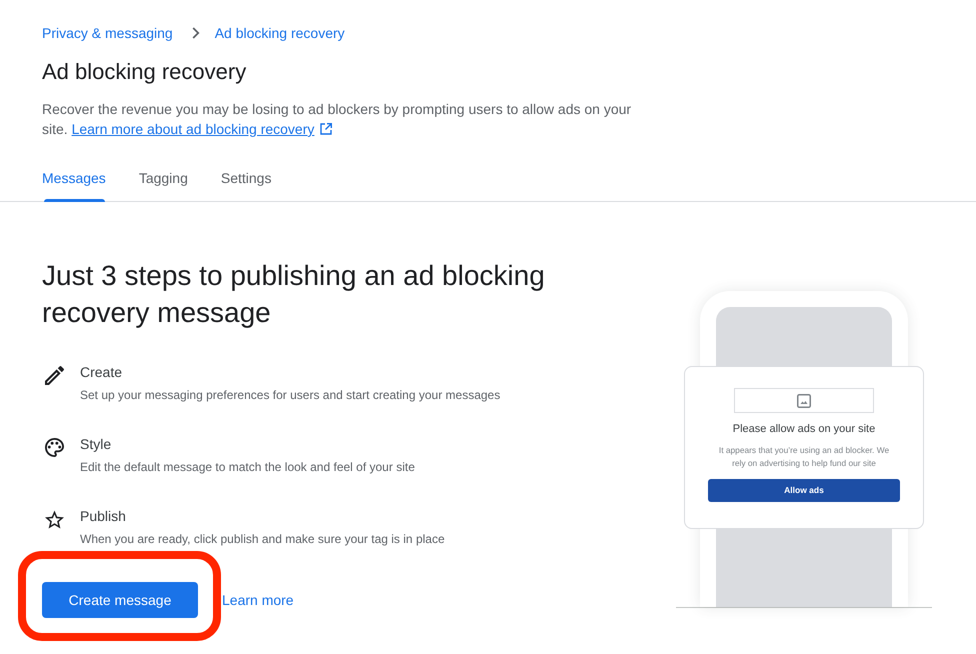 This screenshot has height=654, width=976. Describe the element at coordinates (102, 372) in the screenshot. I see `step-title: Create` at that location.